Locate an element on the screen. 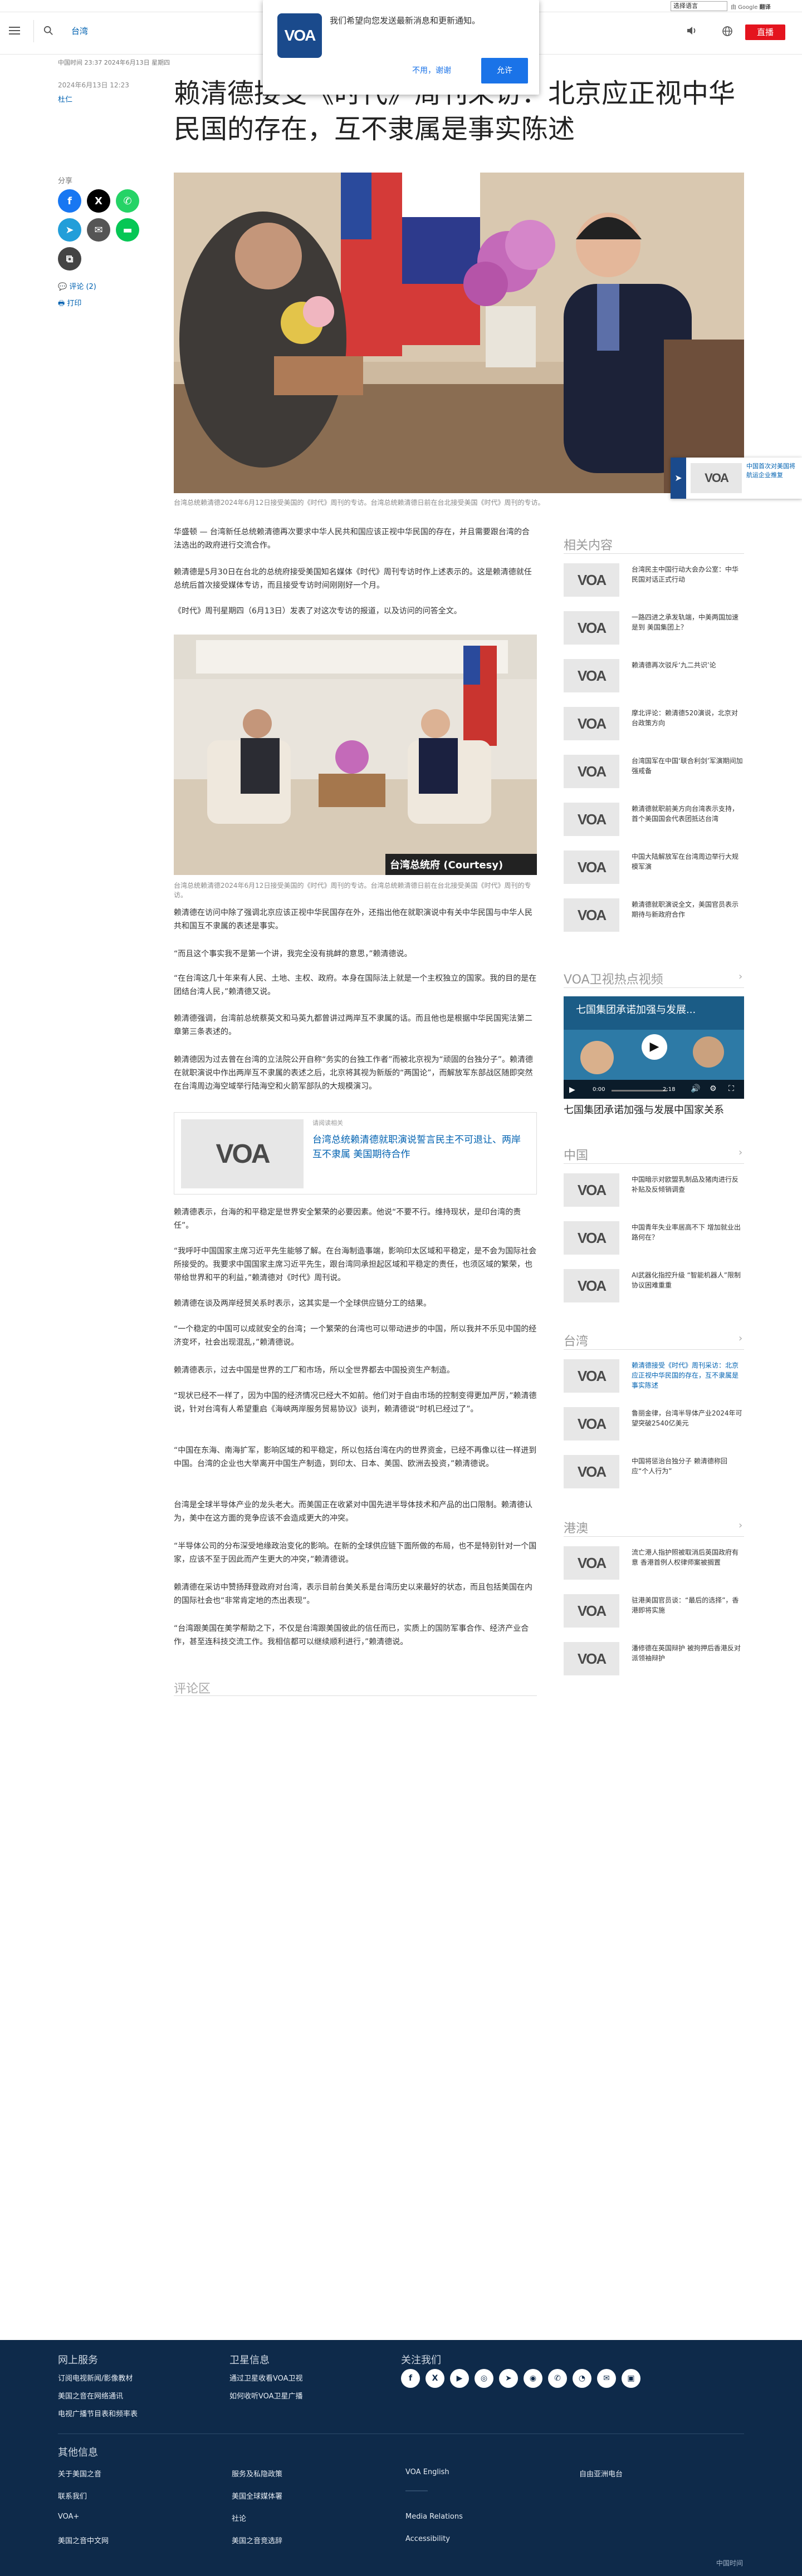 The width and height of the screenshot is (802, 2576). decline-button: 不用，谢谢 is located at coordinates (432, 70).